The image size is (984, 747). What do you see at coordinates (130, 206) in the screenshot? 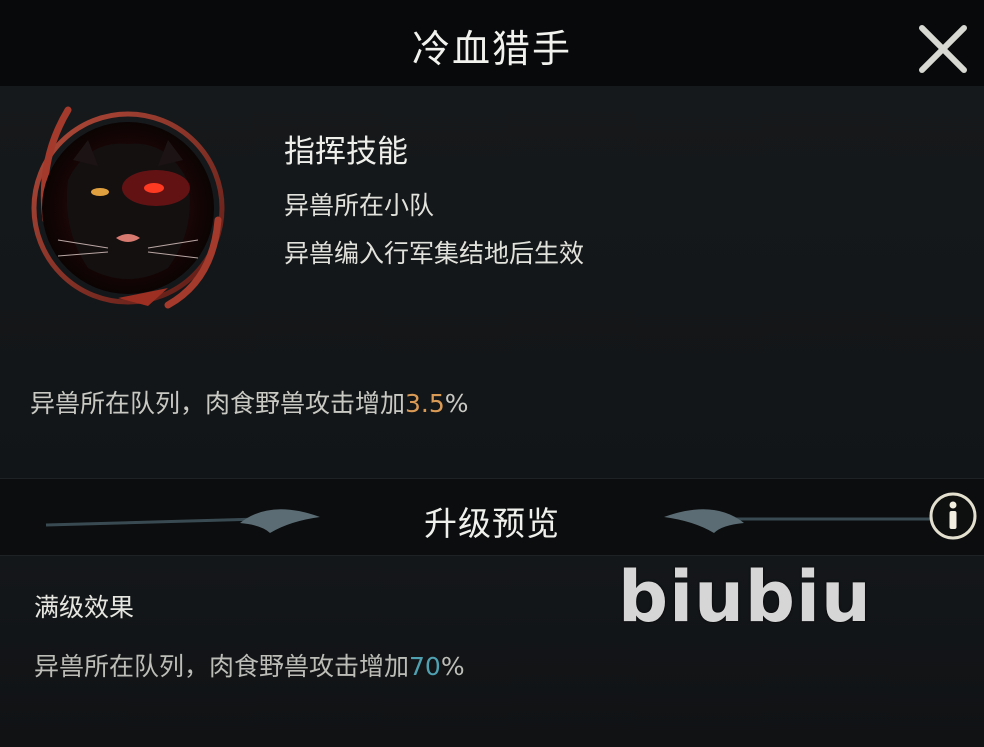
I see `black-panther-portrait-icon` at bounding box center [130, 206].